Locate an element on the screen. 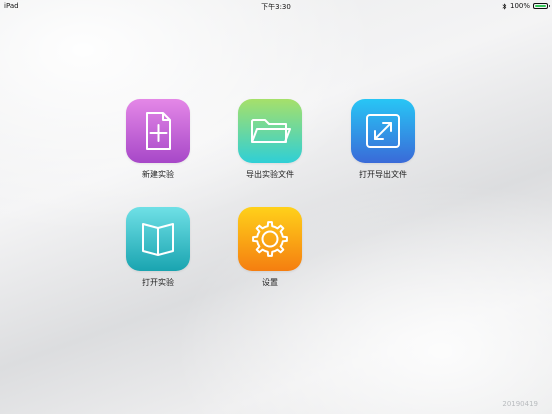 Image resolution: width=552 pixels, height=414 pixels. battery-level is located at coordinates (540, 6).